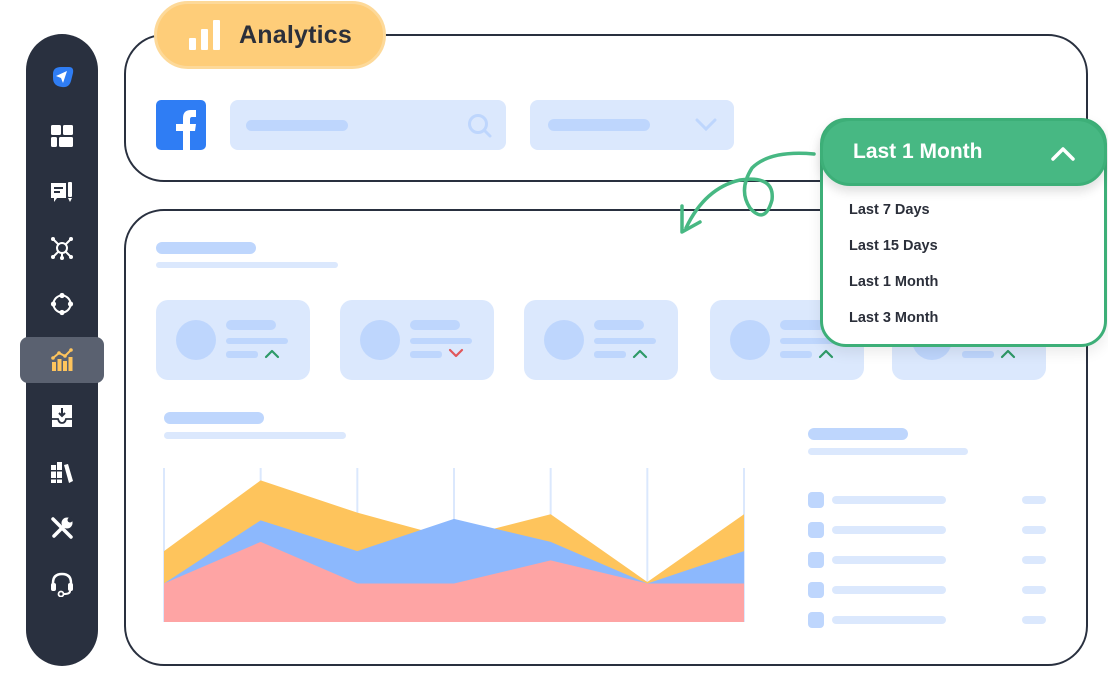 Image resolution: width=1108 pixels, height=700 pixels. What do you see at coordinates (893, 219) in the screenshot?
I see `date-range-option-7-days: Last 7 Days` at bounding box center [893, 219].